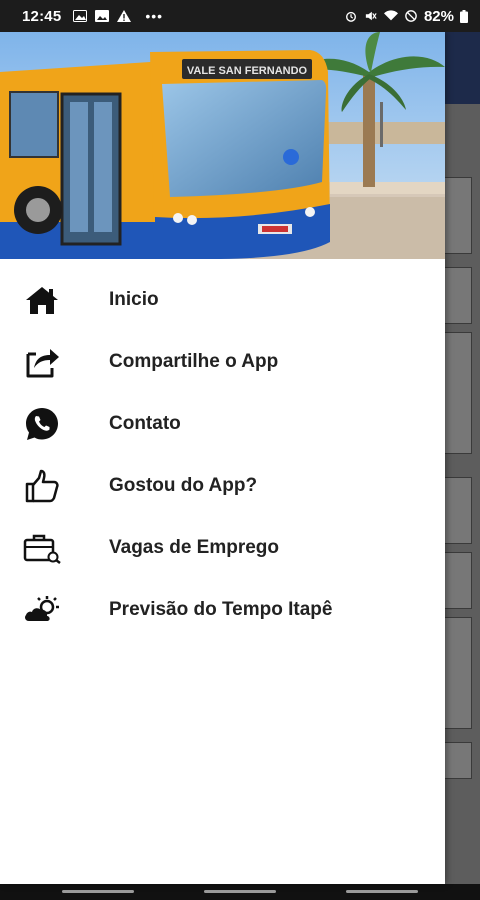  Describe the element at coordinates (247, 71) in the screenshot. I see `destination-sign-text: VALE SAN FERNANDO` at that location.